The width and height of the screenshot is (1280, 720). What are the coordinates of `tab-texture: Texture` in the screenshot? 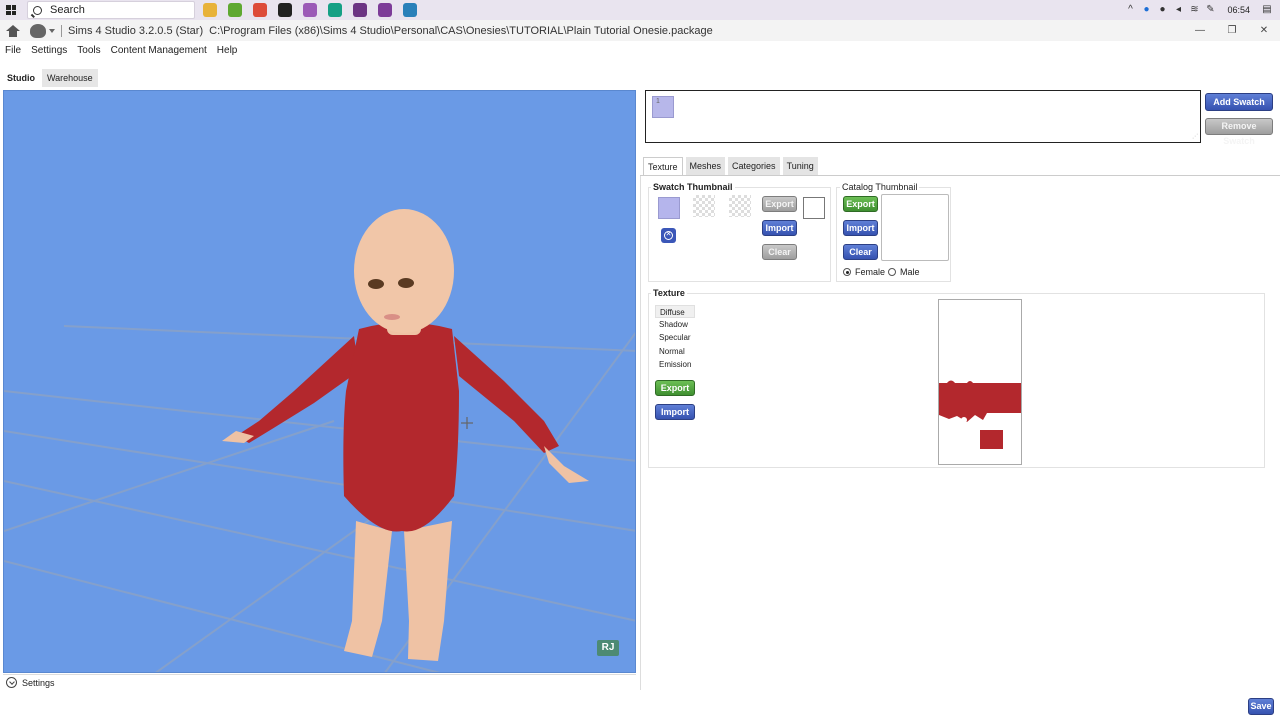 It's located at (663, 166).